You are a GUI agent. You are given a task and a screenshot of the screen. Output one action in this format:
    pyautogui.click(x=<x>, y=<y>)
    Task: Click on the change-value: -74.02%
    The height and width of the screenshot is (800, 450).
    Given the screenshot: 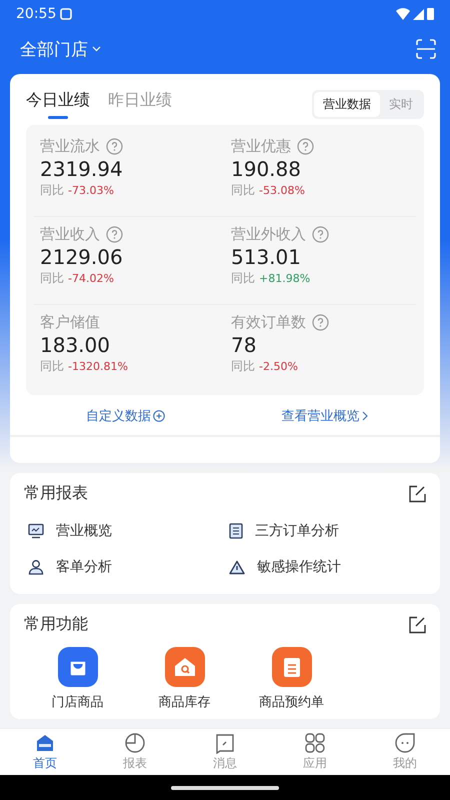 What is the action you would take?
    pyautogui.click(x=91, y=278)
    